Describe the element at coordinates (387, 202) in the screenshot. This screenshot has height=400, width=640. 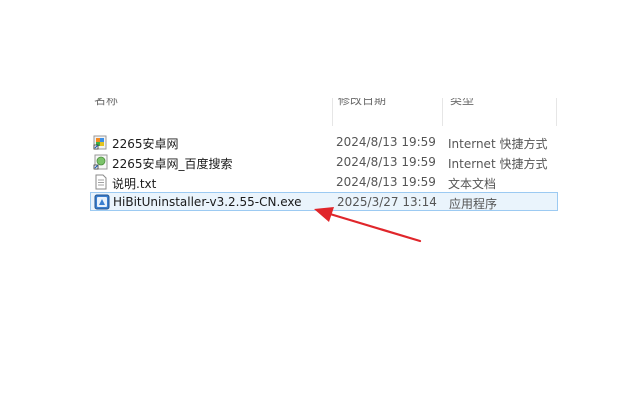
I see `file-date: 2025/3/27 13:14` at that location.